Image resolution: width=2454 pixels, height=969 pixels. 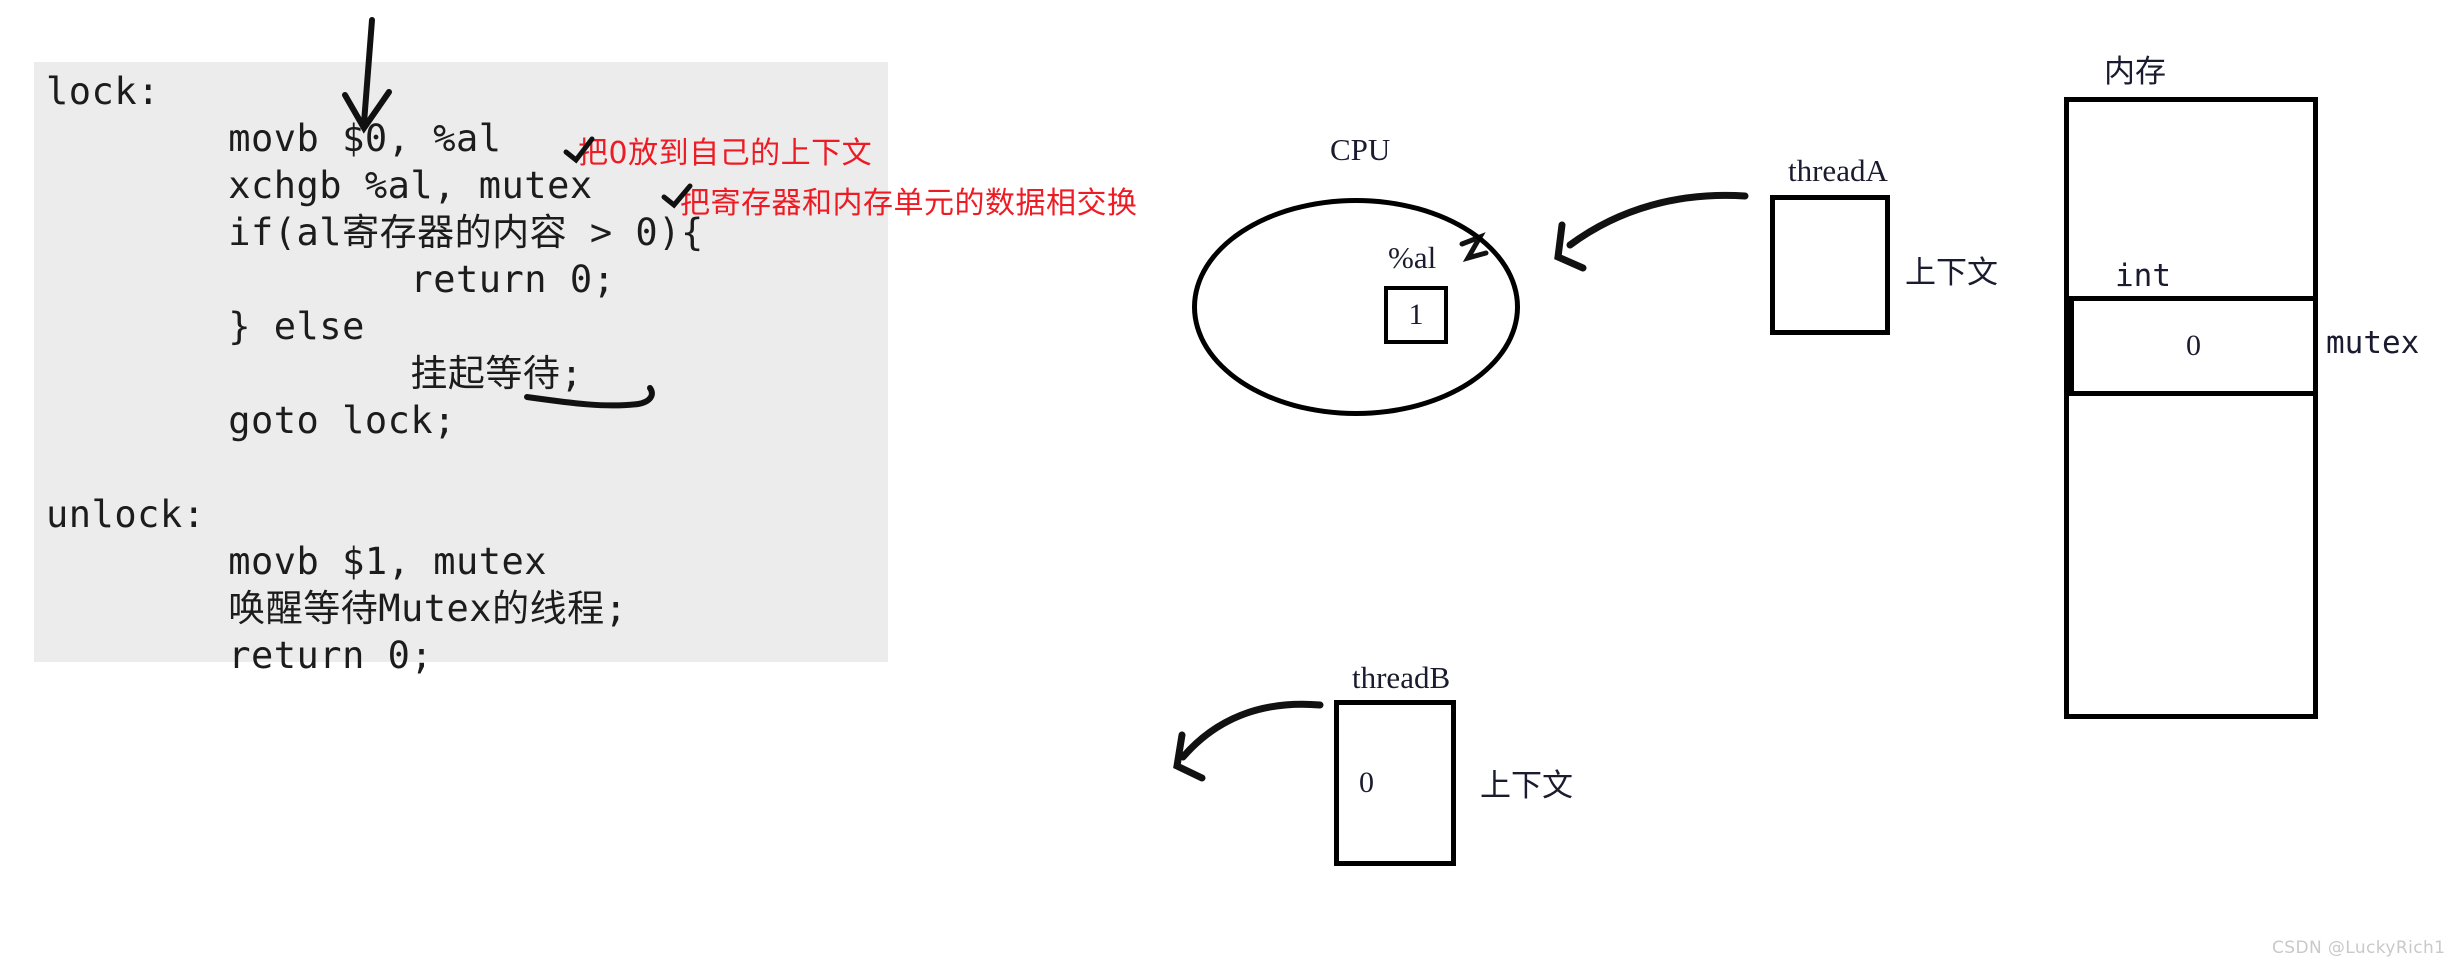 I want to click on arrow-threadA-to-cpu, so click(x=1651, y=231).